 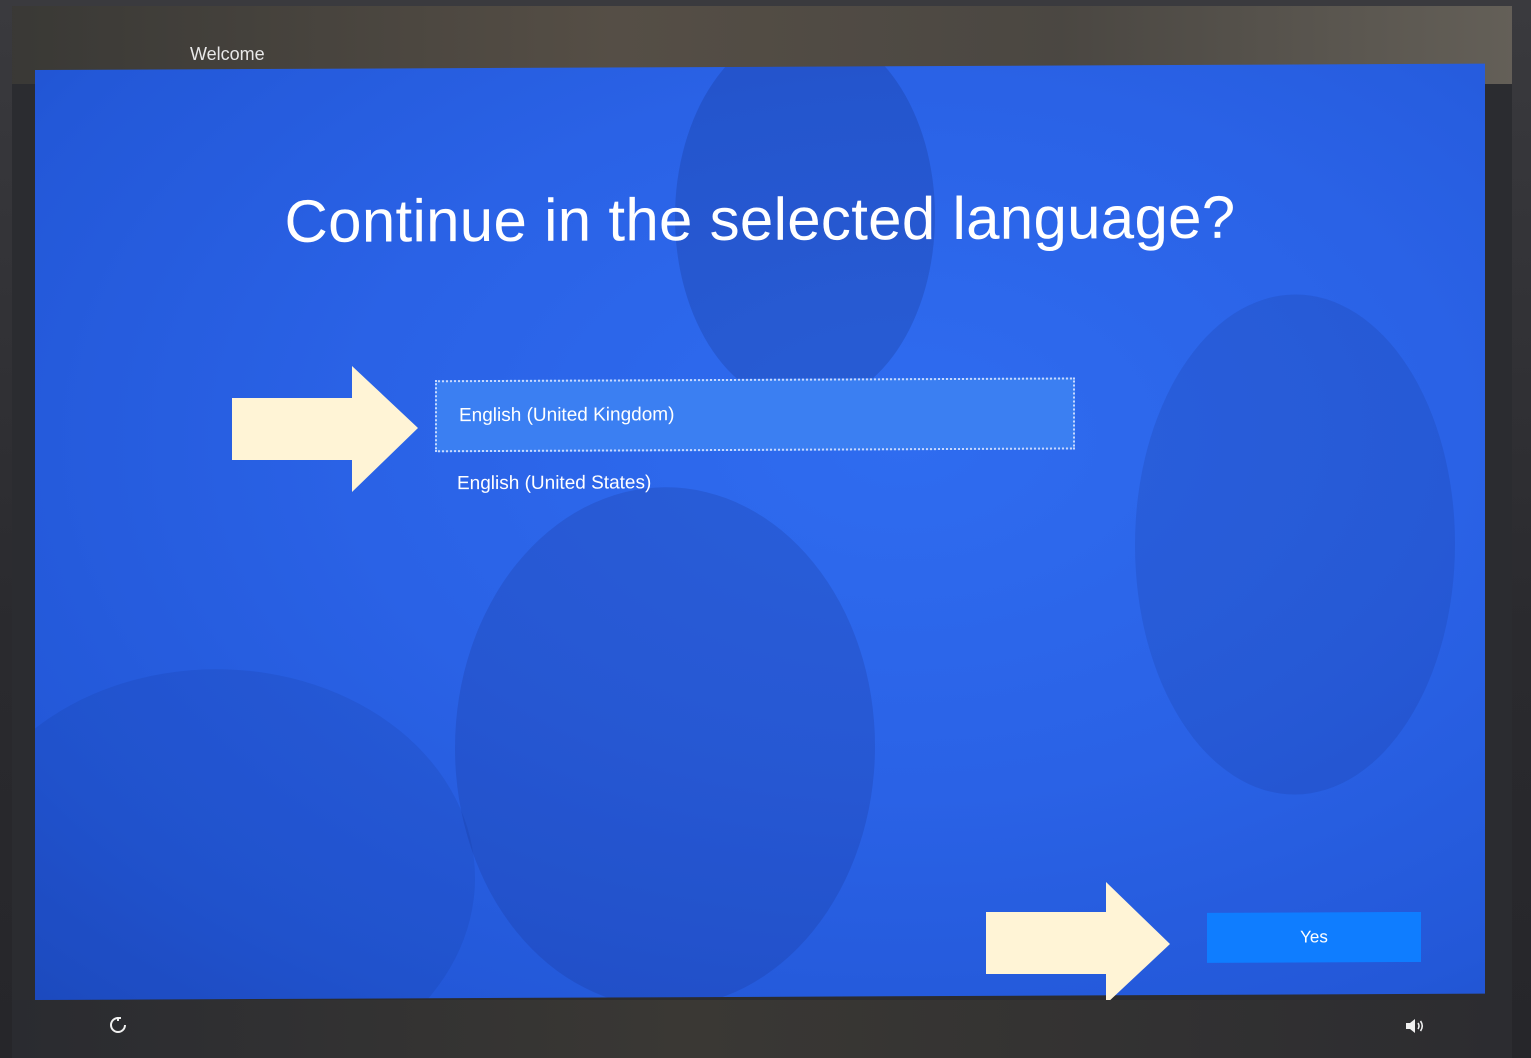 I want to click on tab-welcome: Welcome, so click(x=227, y=54).